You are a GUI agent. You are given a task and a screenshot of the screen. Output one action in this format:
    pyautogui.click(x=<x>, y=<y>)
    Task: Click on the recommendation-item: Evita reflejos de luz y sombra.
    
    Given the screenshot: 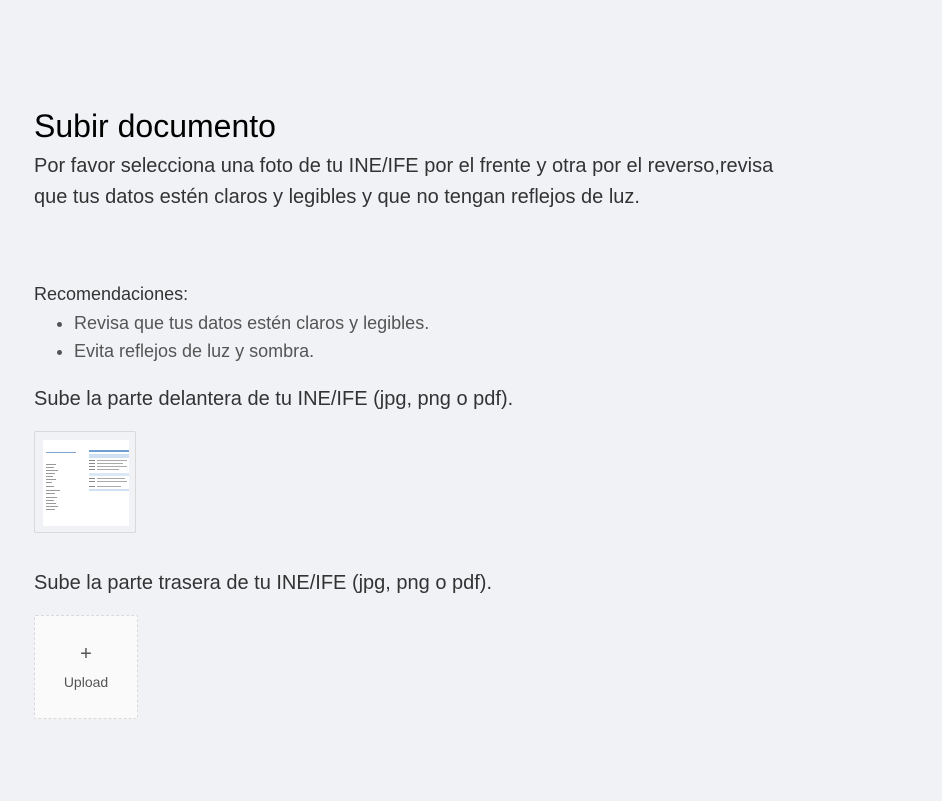 What is the action you would take?
    pyautogui.click(x=434, y=351)
    